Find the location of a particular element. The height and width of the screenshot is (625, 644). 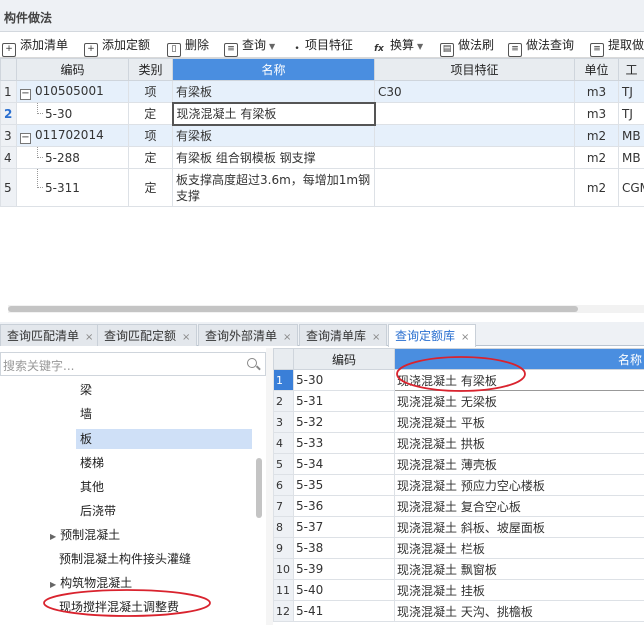

quota-name: 现浇混凝土 拱板 is located at coordinates (519, 443).